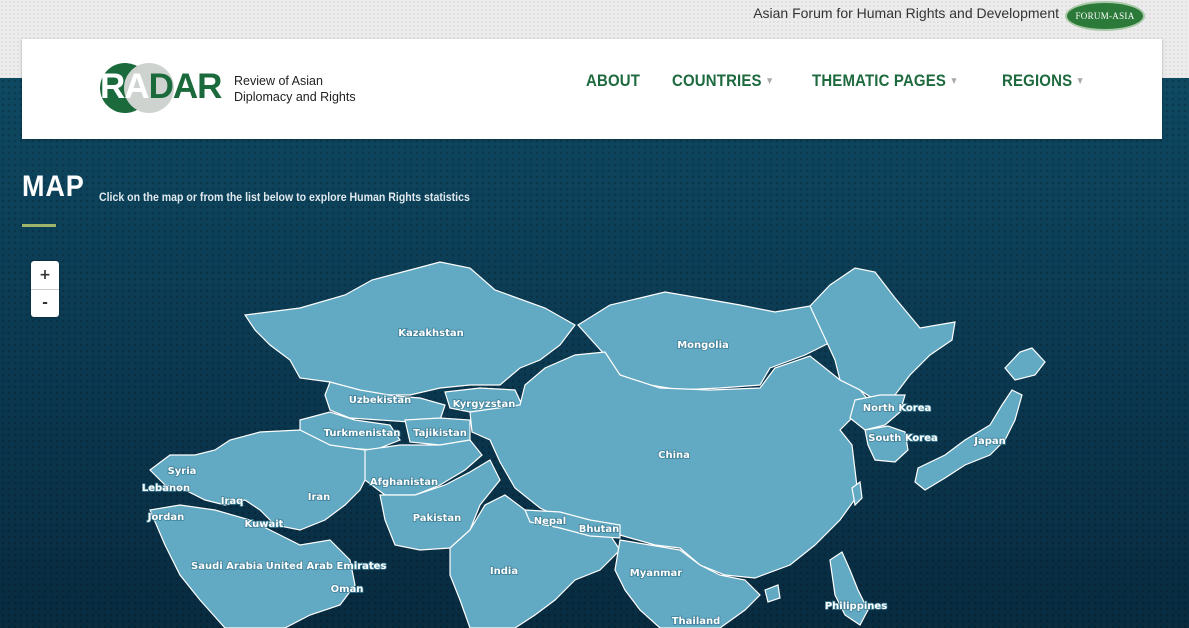  Describe the element at coordinates (326, 566) in the screenshot. I see `map-label: United Arab Emirates` at that location.